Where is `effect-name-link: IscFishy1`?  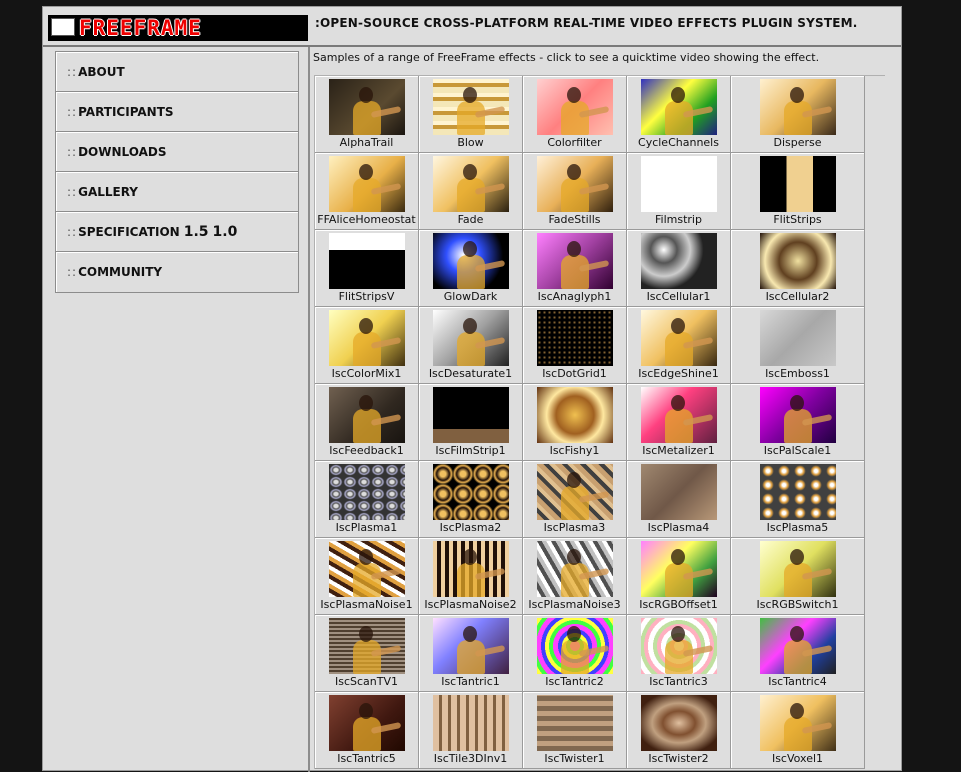
effect-name-link: IscFishy1 is located at coordinates (574, 450).